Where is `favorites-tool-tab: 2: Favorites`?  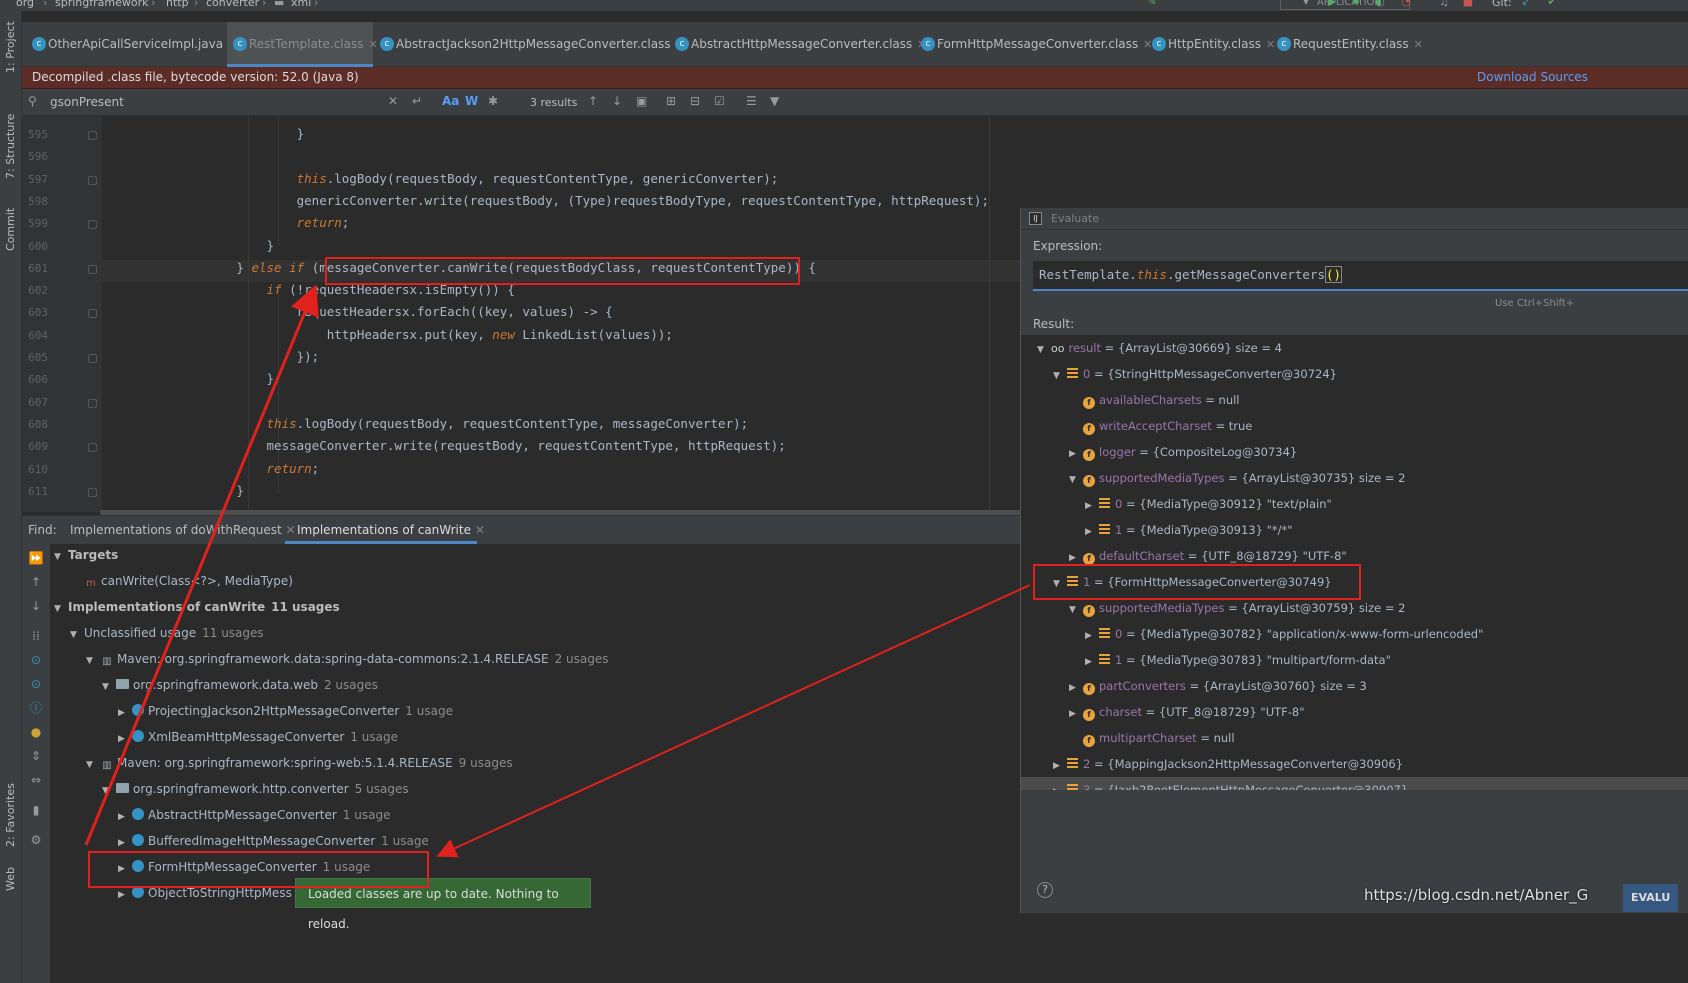 favorites-tool-tab: 2: Favorites is located at coordinates (10, 815).